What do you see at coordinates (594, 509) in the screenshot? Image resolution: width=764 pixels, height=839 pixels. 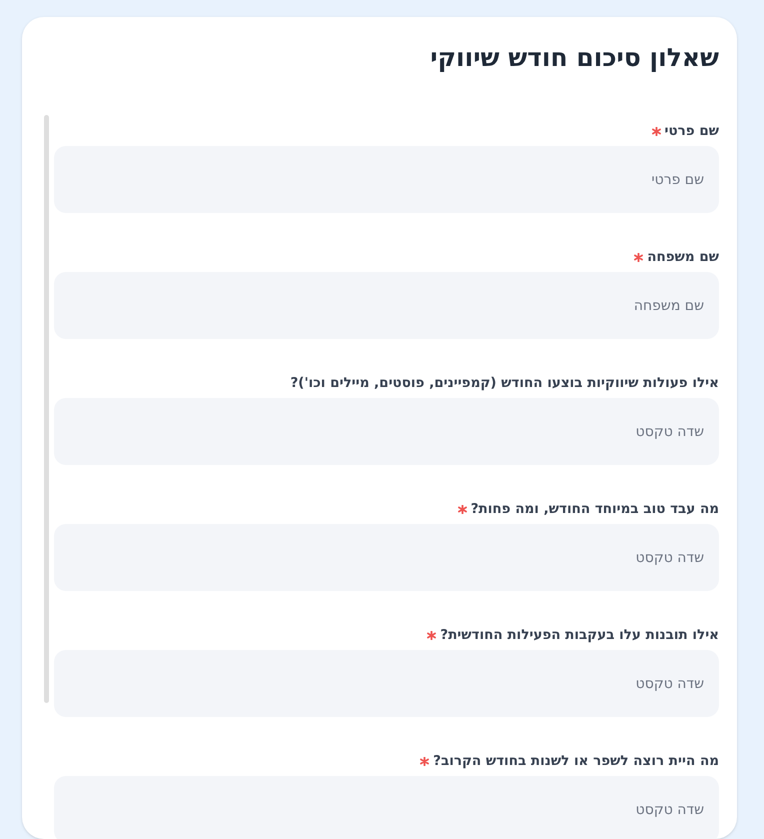 I see `question-label: מה עבד טוב במיוחד החודש, ומה פחות?` at bounding box center [594, 509].